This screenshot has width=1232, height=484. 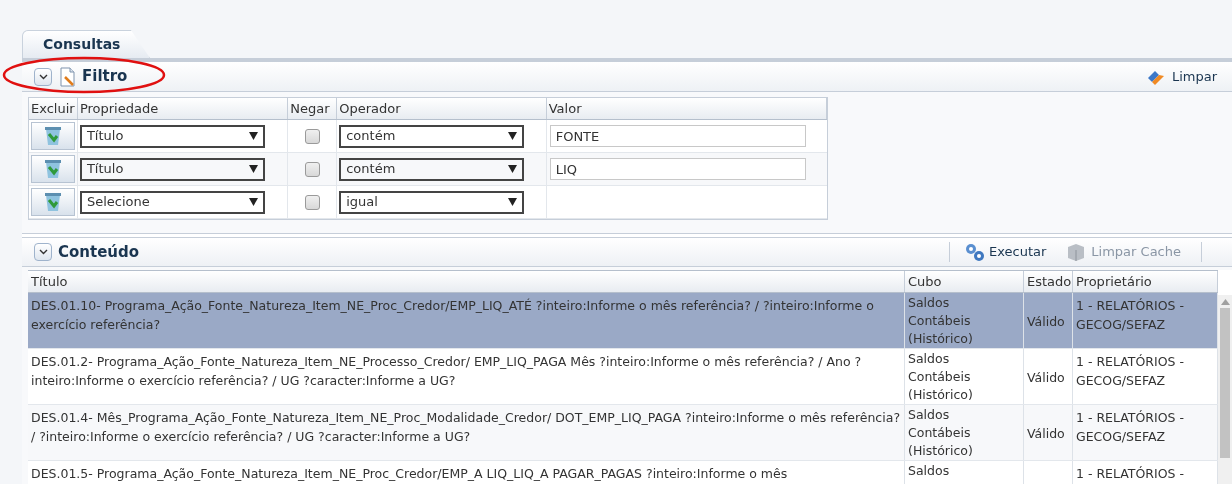 I want to click on server-icon, so click(x=1076, y=252).